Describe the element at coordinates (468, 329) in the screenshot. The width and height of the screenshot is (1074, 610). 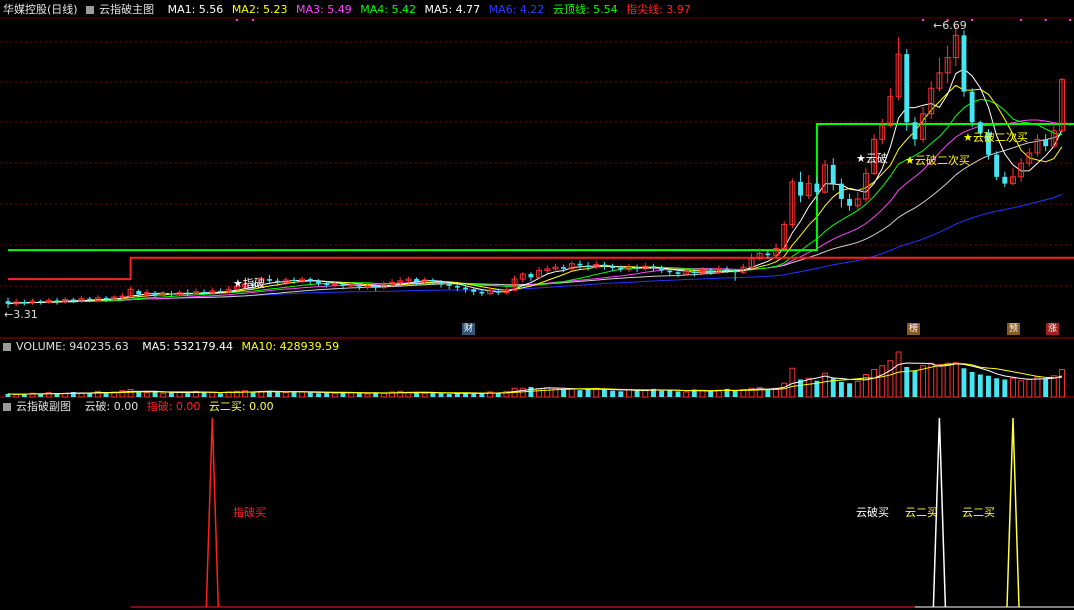
I see `badge-finance: 财` at that location.